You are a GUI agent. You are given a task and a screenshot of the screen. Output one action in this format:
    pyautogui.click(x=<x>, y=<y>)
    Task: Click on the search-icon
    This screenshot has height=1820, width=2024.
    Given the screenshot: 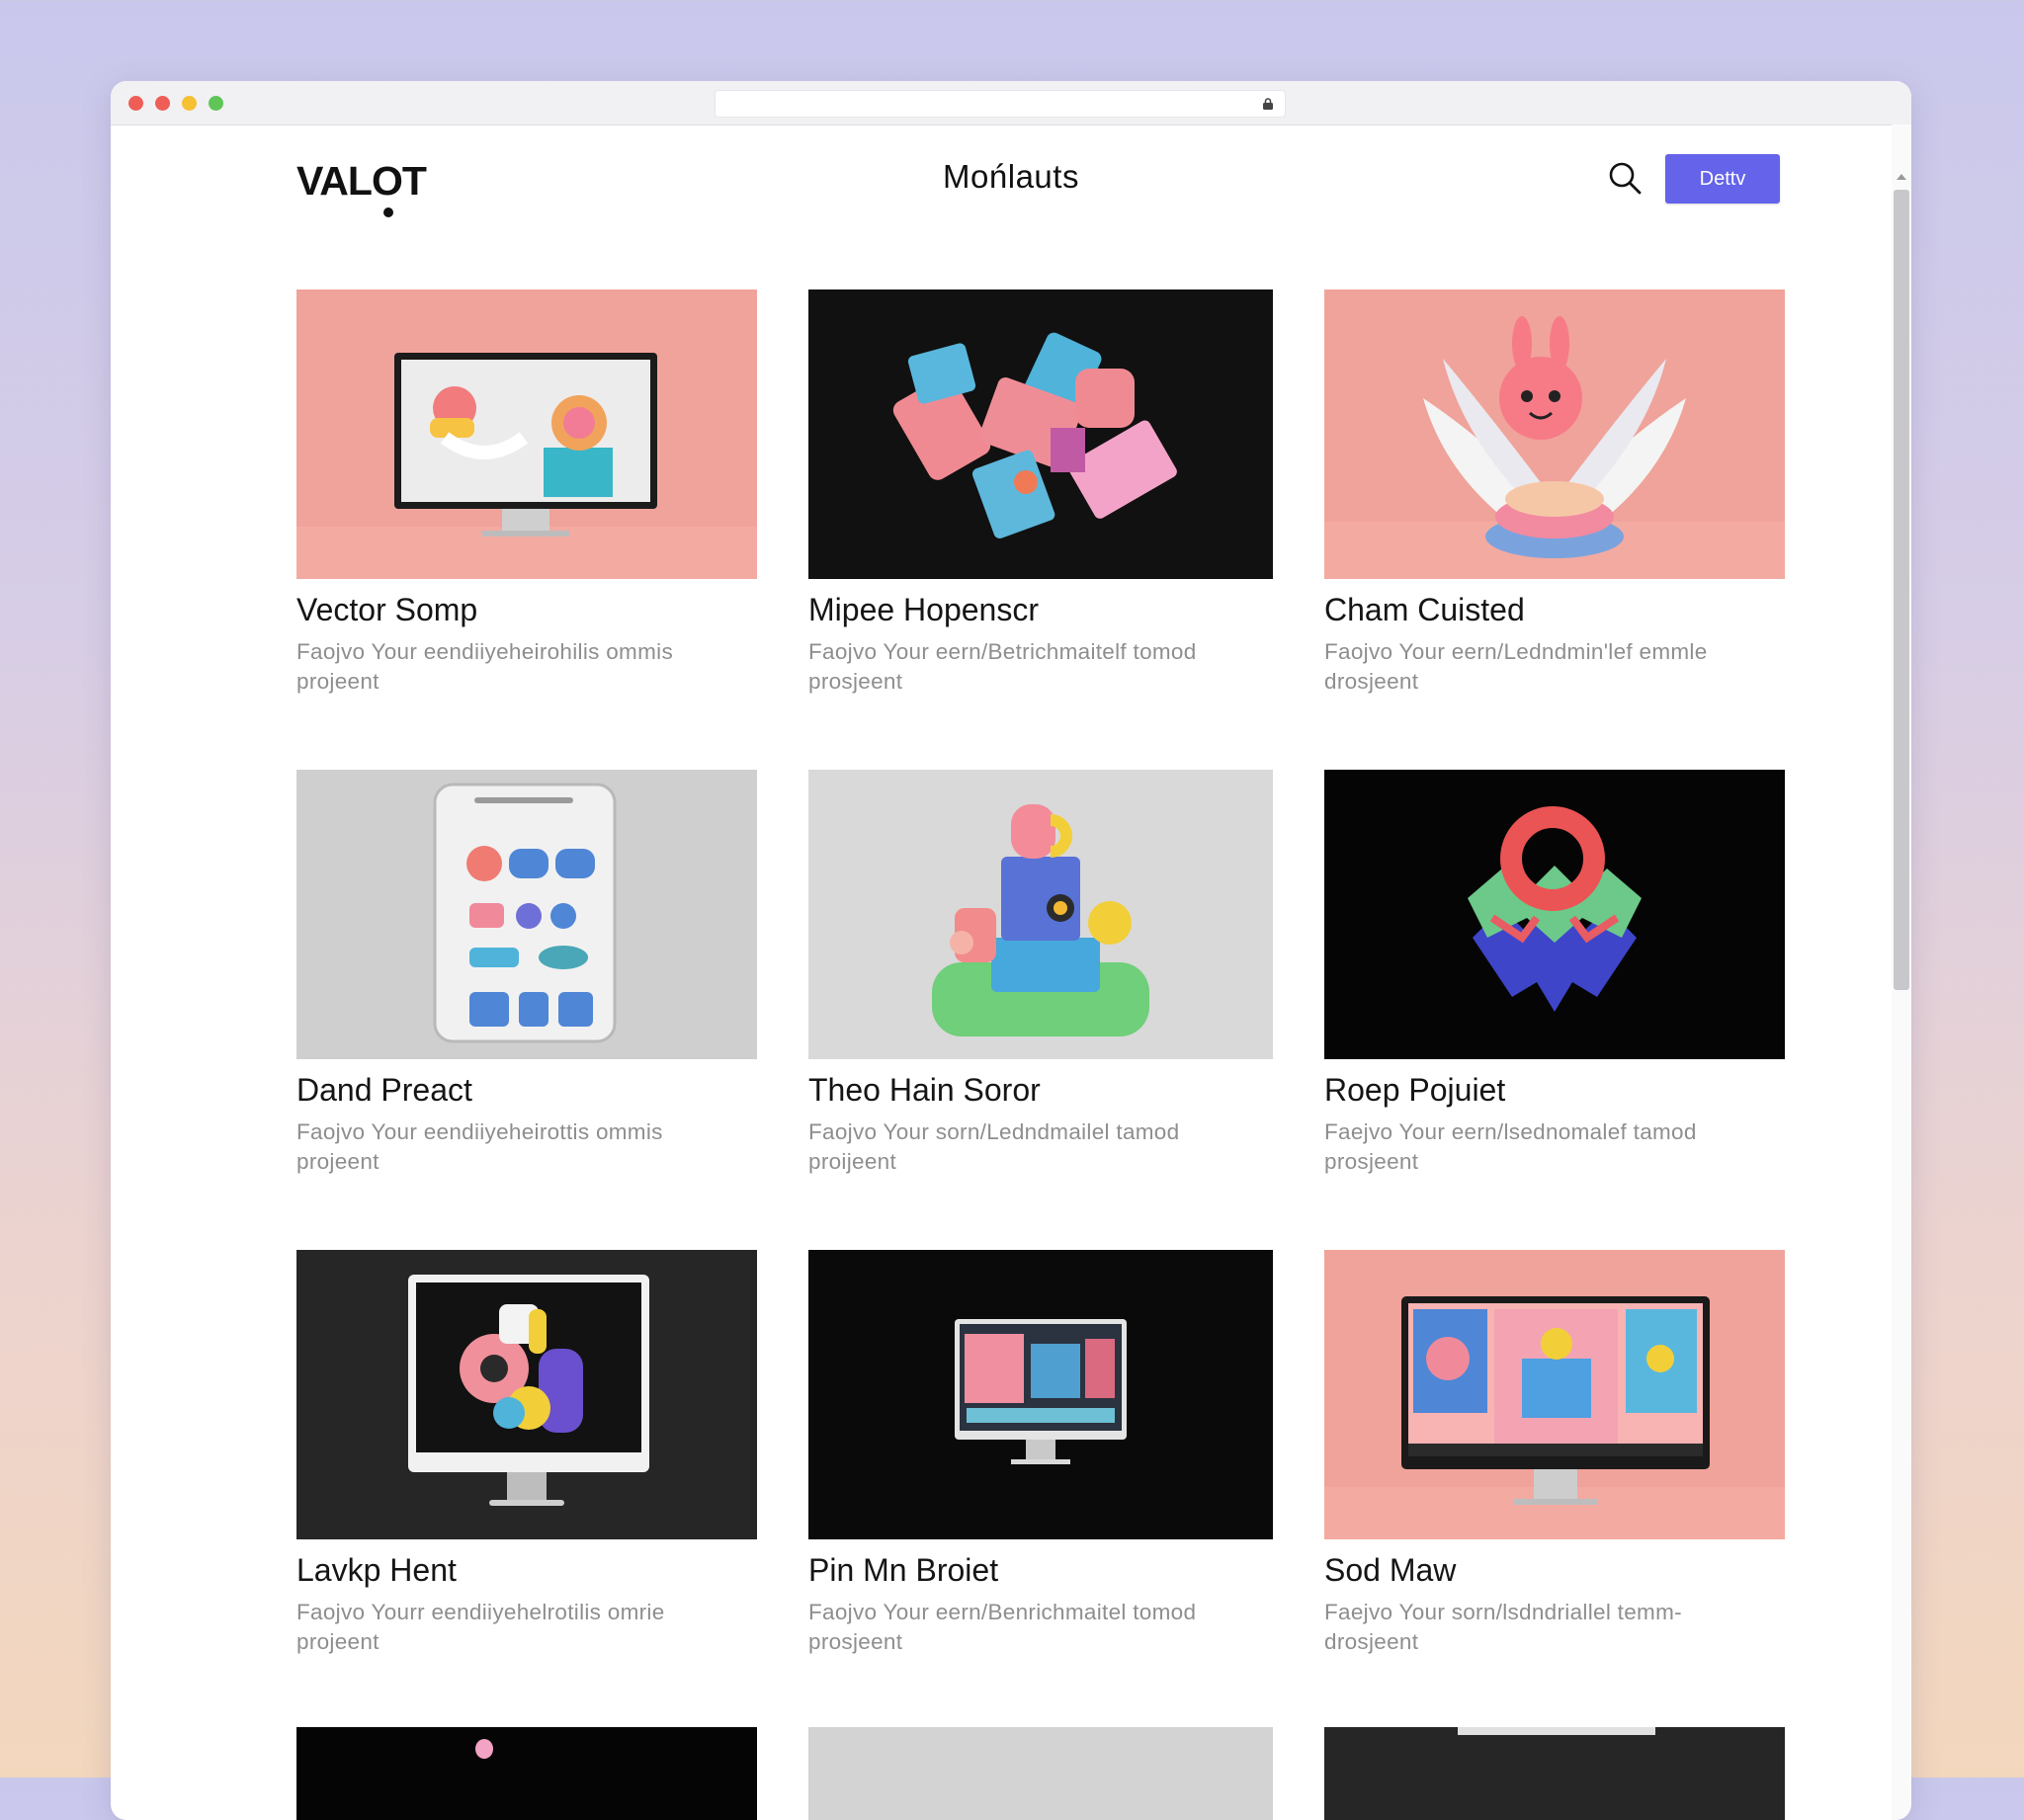 What is the action you would take?
    pyautogui.click(x=1625, y=178)
    